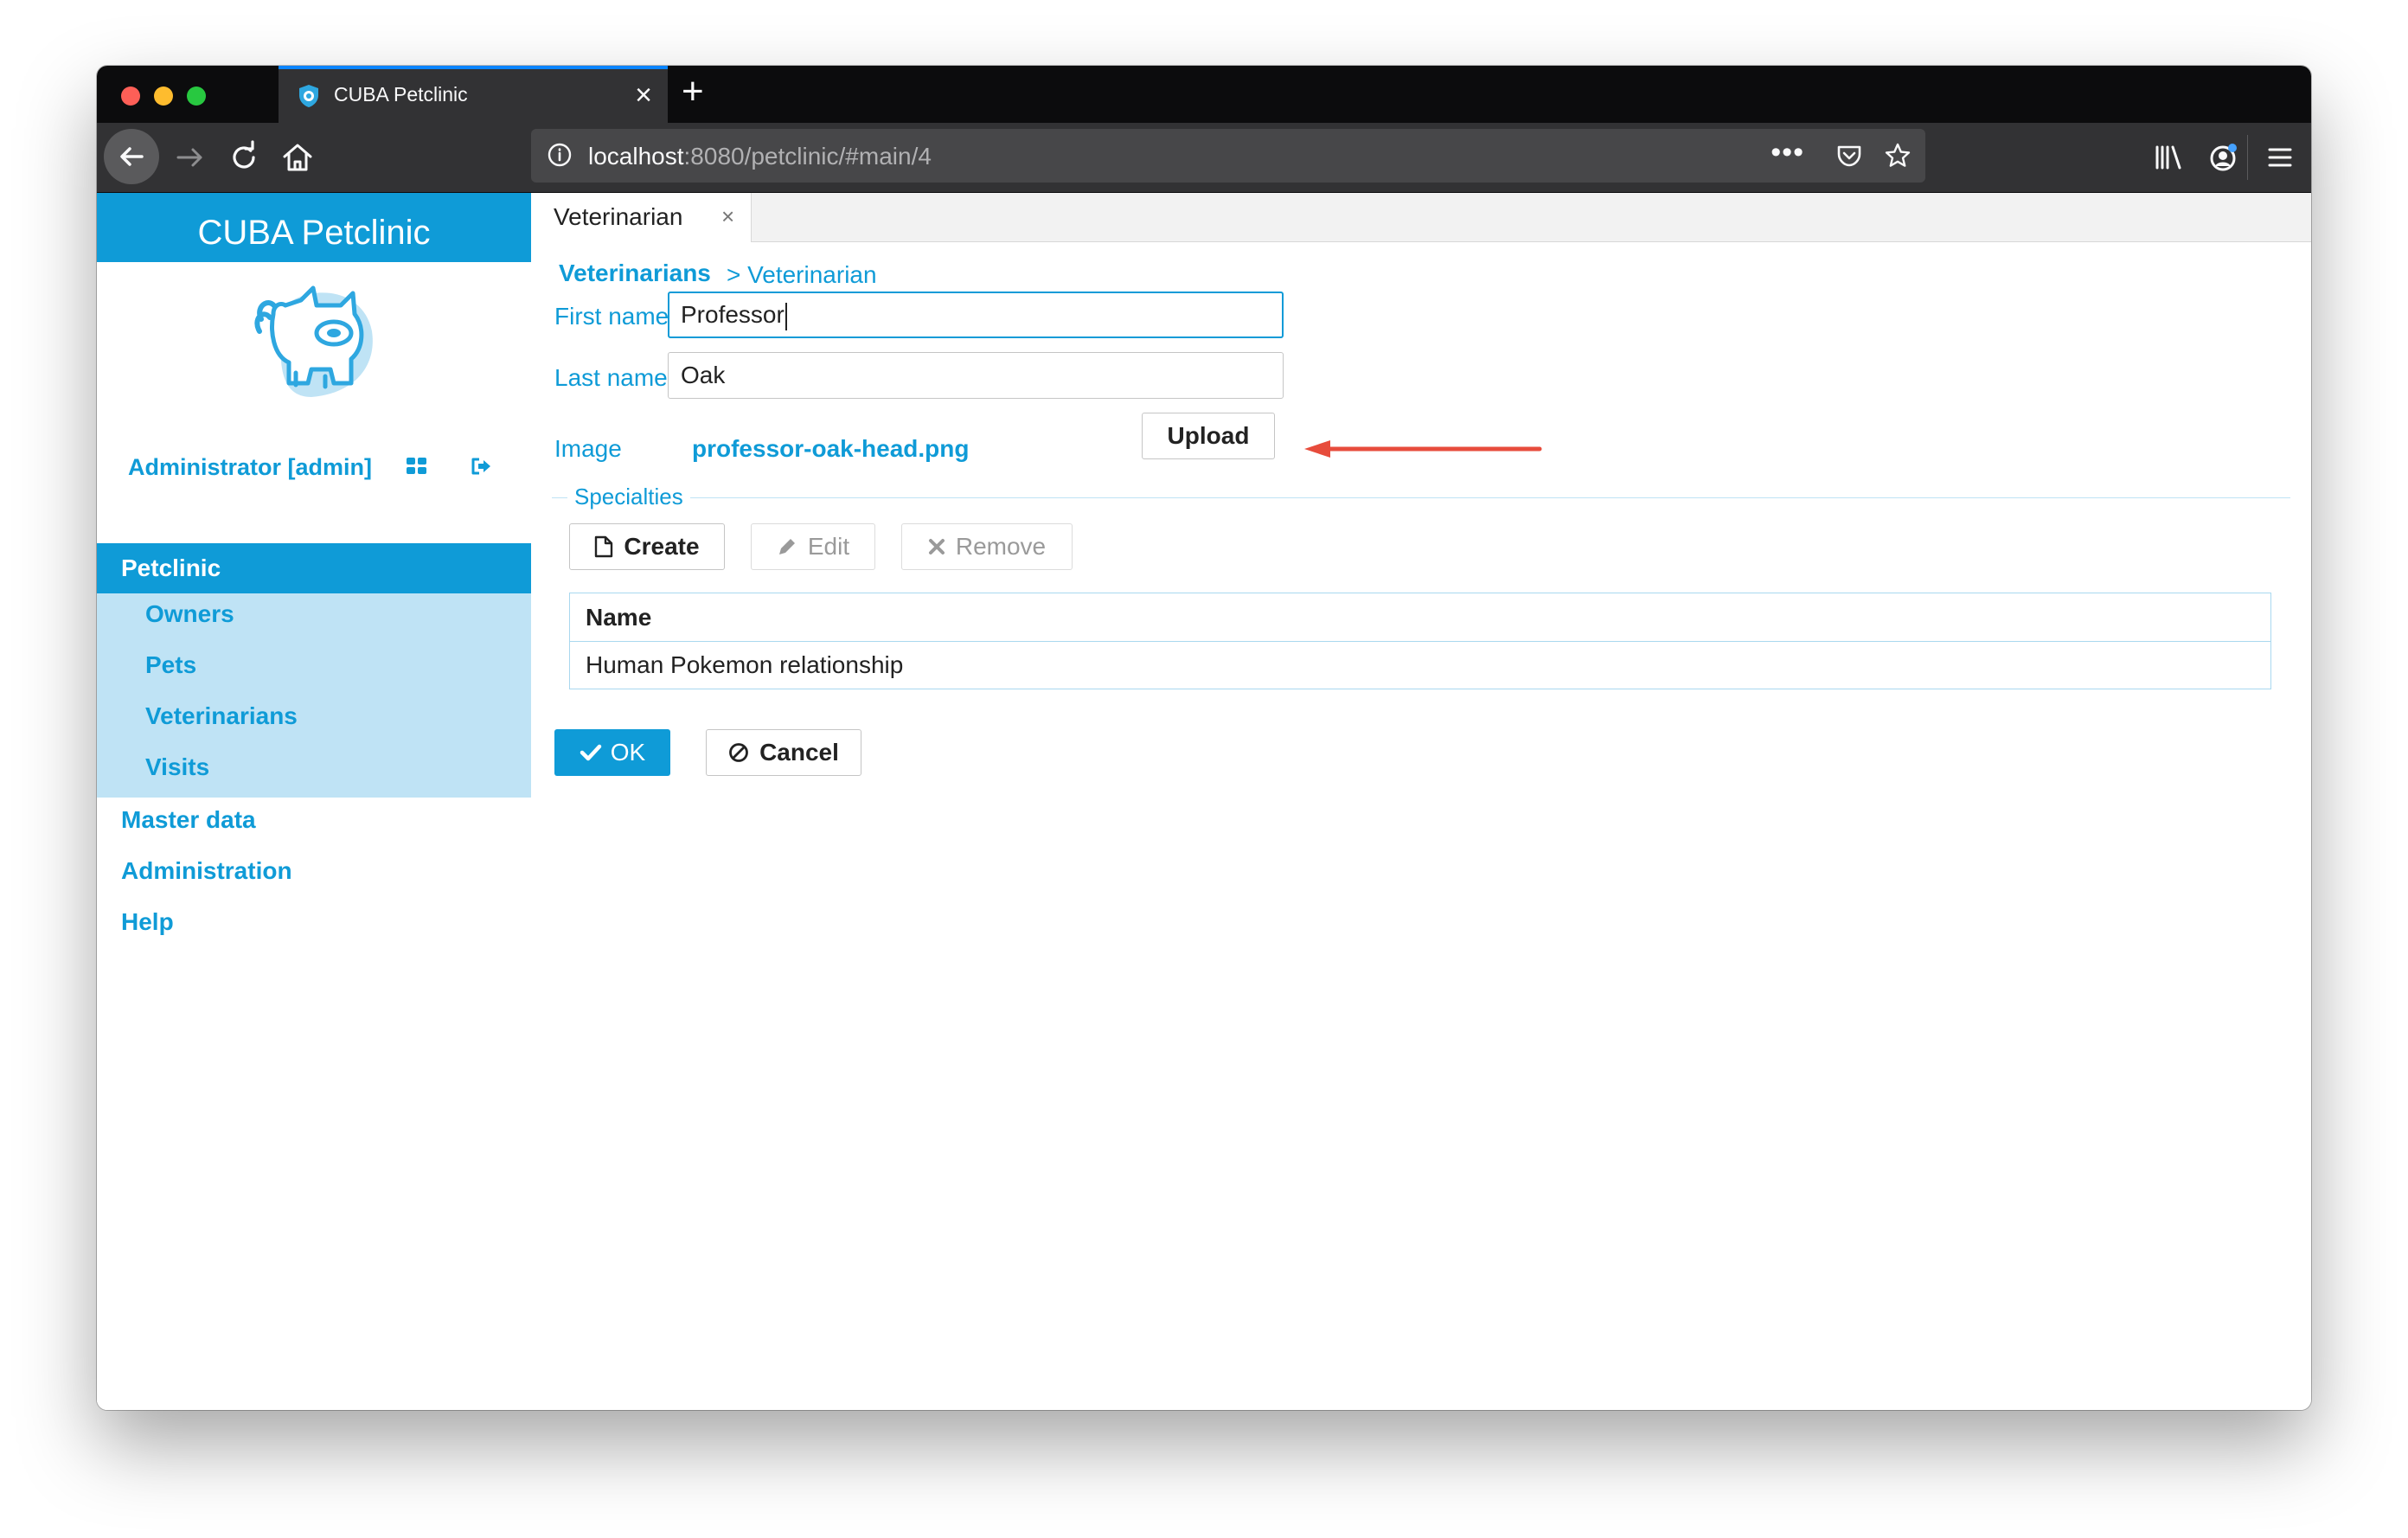  I want to click on menu-item-veterinarians: Veterinarians, so click(221, 716).